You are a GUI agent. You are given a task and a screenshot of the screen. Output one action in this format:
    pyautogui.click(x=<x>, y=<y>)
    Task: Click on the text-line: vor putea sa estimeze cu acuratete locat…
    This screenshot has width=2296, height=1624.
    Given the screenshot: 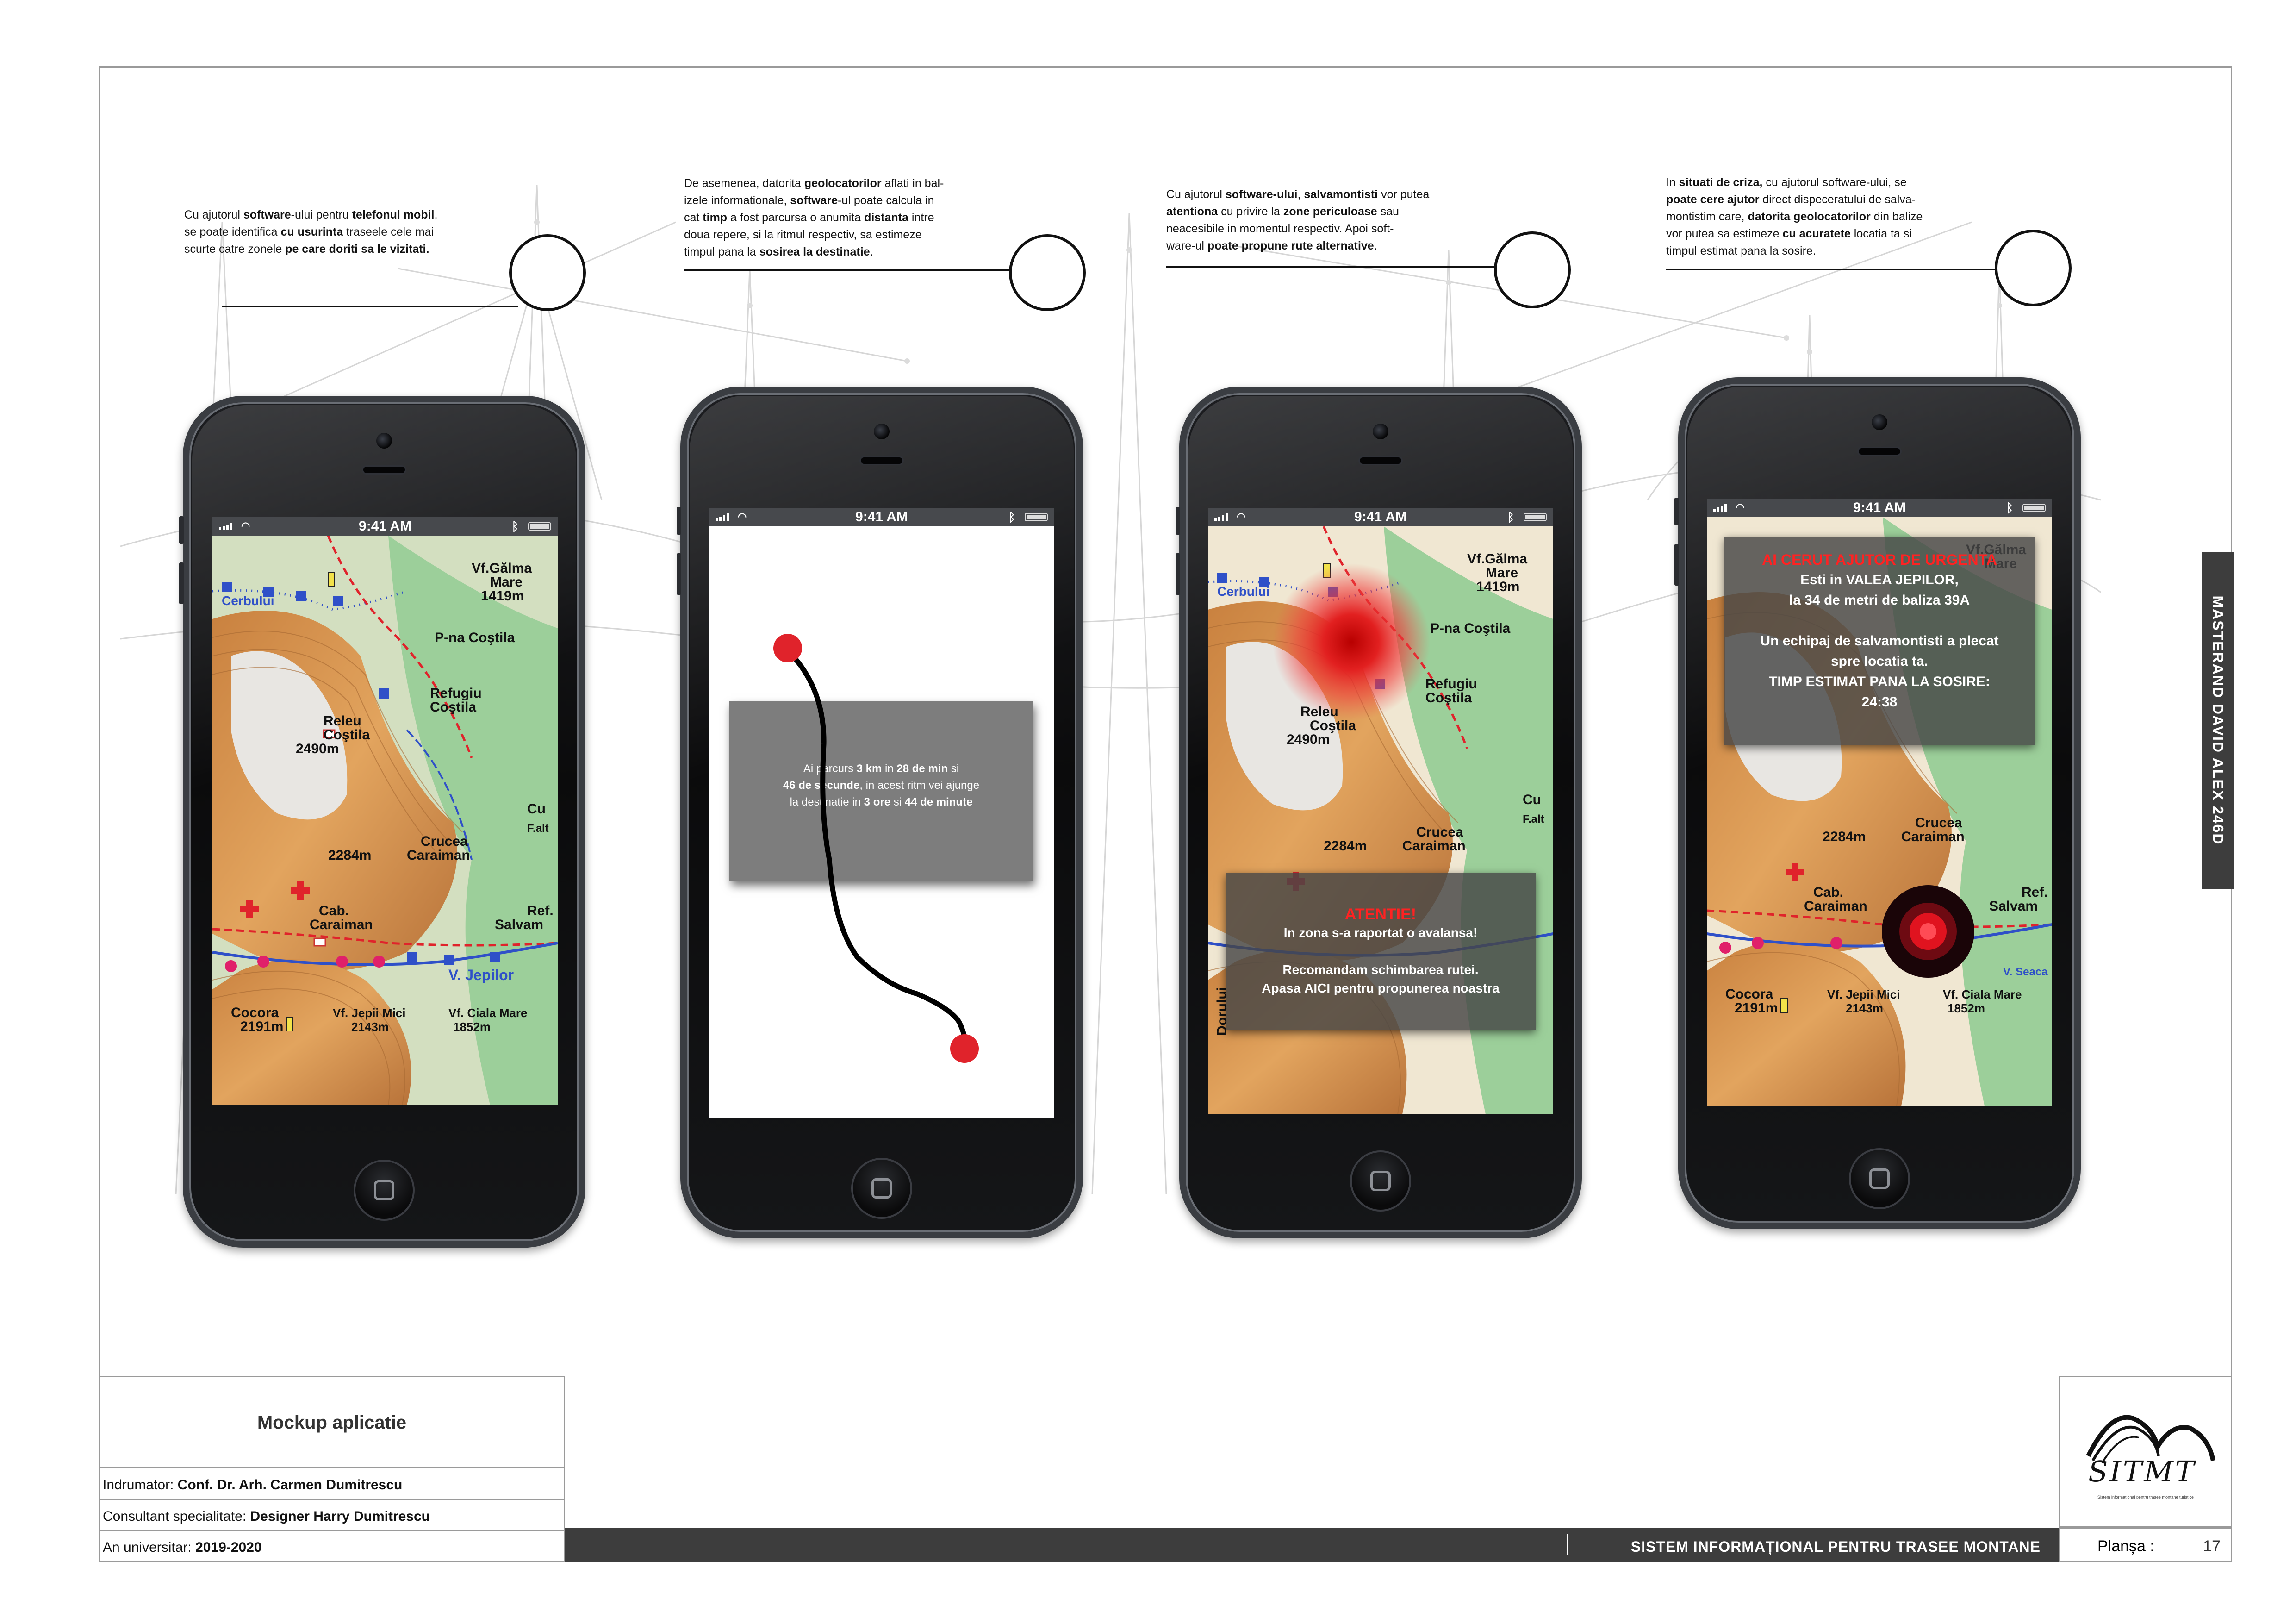 What is the action you would take?
    pyautogui.click(x=1825, y=234)
    